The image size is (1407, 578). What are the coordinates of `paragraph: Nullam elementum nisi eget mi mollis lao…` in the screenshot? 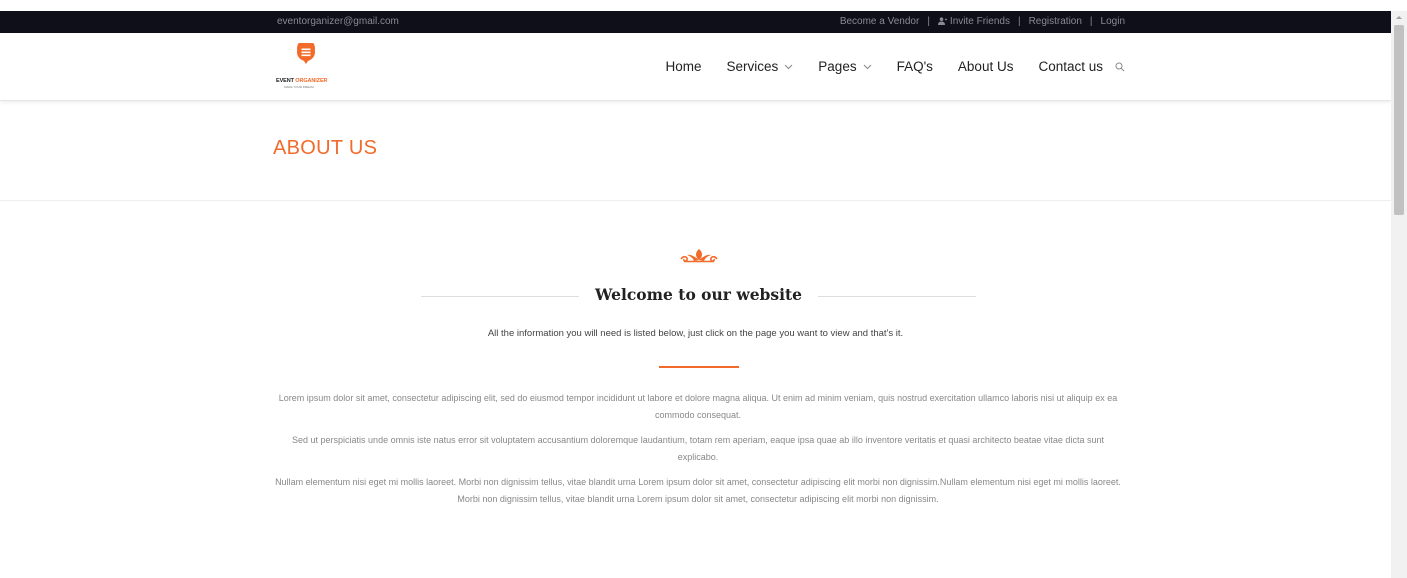 It's located at (698, 490).